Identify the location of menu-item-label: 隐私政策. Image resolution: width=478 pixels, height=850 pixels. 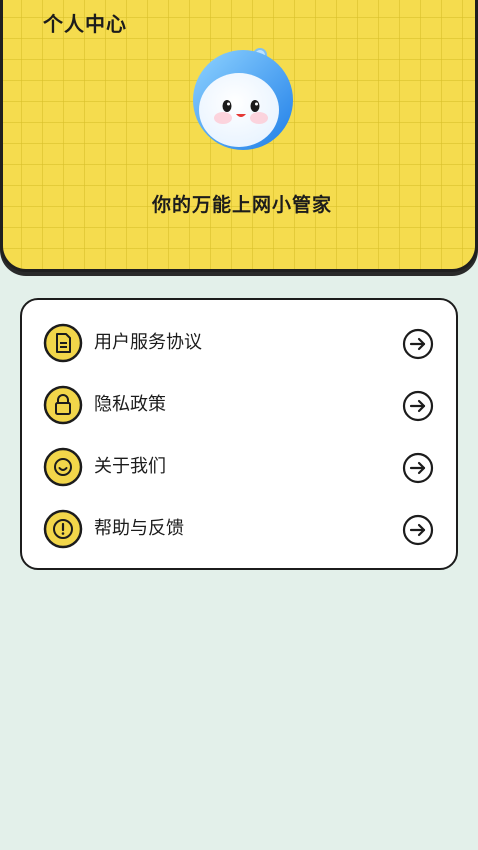
(130, 404).